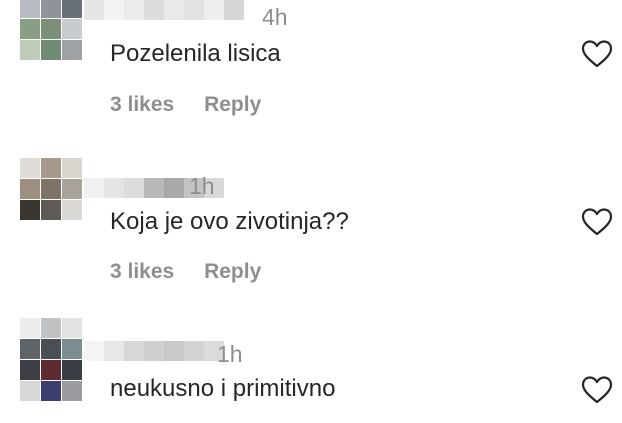 This screenshot has width=622, height=423. I want to click on comment-text: Pozelenila lisica, so click(195, 53).